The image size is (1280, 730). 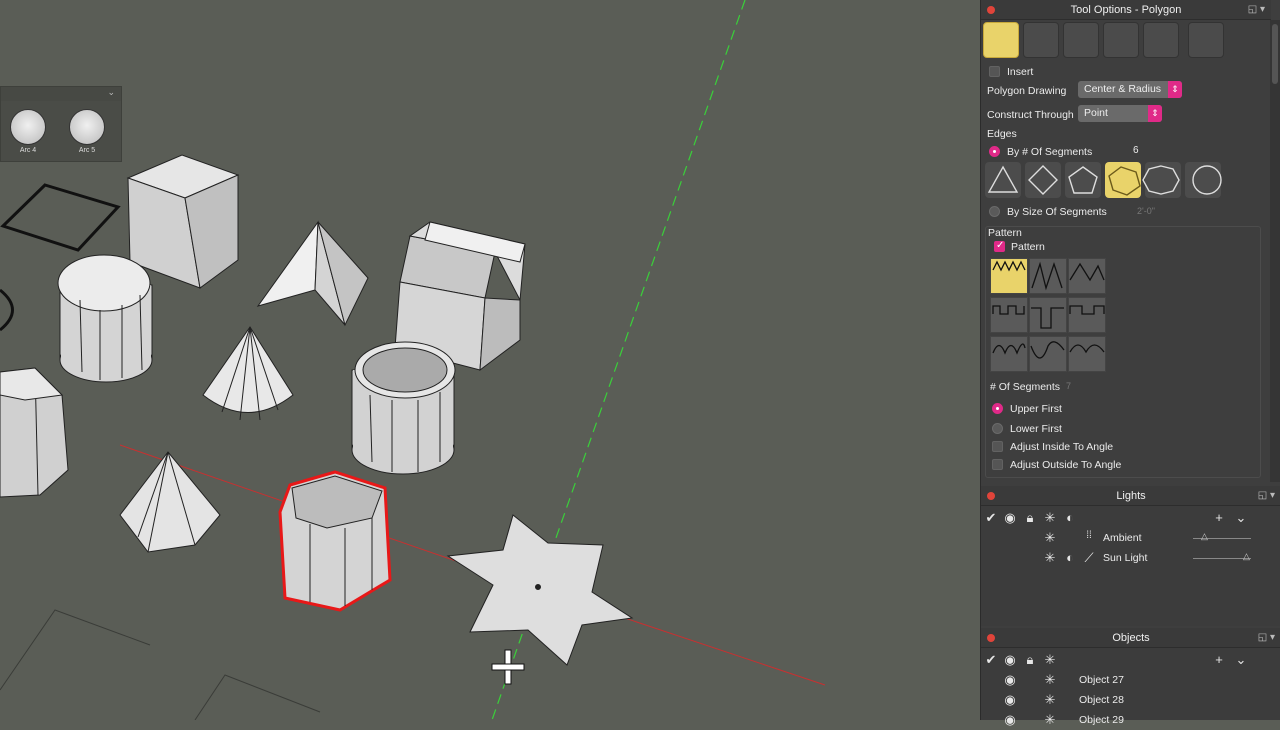 What do you see at coordinates (403, 408) in the screenshot?
I see `tube-object` at bounding box center [403, 408].